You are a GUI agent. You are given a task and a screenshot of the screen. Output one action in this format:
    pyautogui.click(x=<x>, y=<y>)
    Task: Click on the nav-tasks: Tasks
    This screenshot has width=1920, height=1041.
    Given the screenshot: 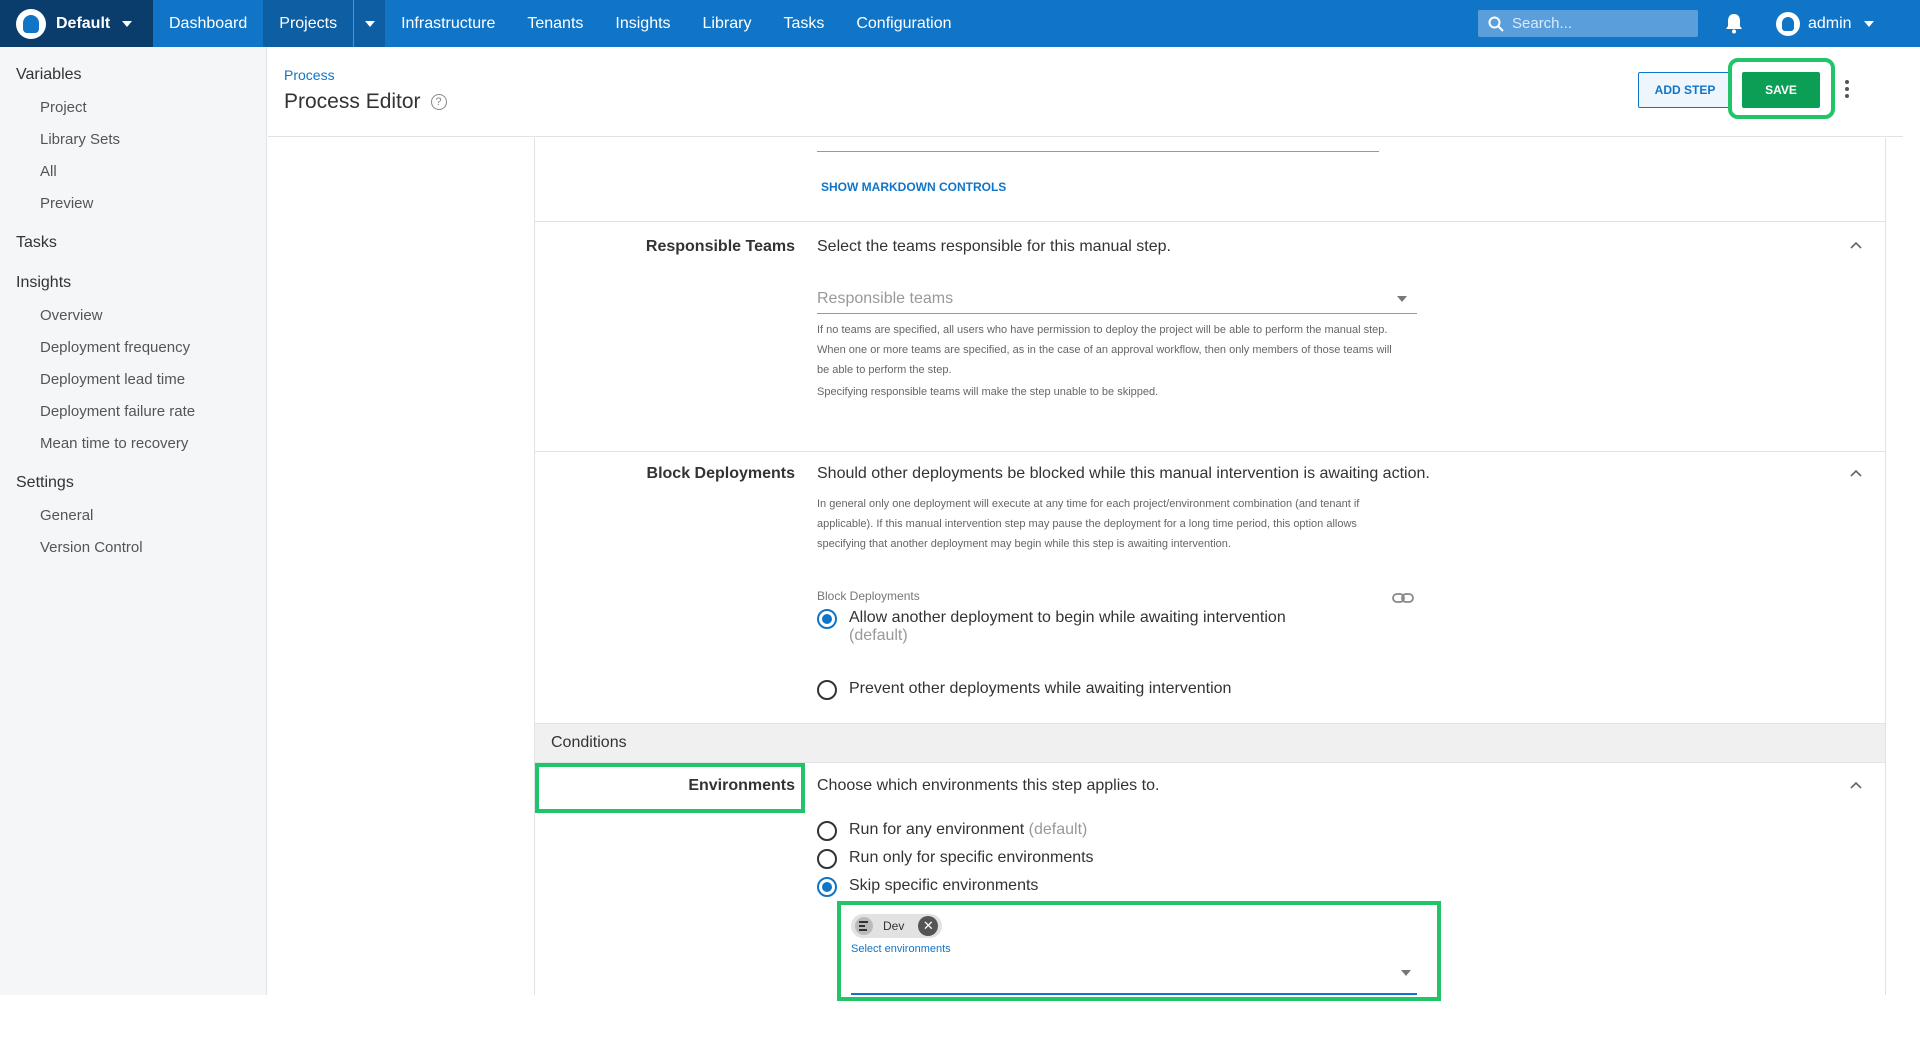 What is the action you would take?
    pyautogui.click(x=803, y=23)
    